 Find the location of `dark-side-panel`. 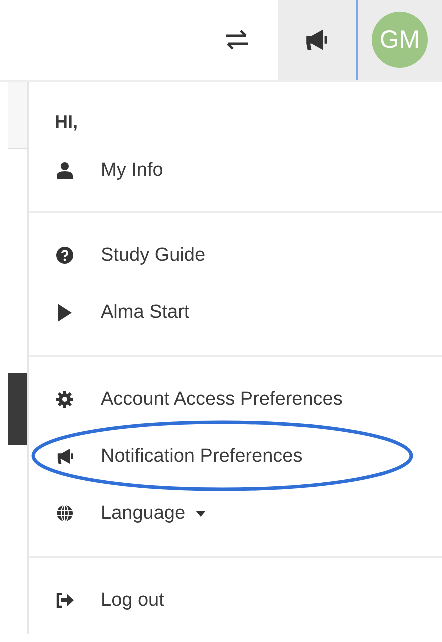

dark-side-panel is located at coordinates (17, 409).